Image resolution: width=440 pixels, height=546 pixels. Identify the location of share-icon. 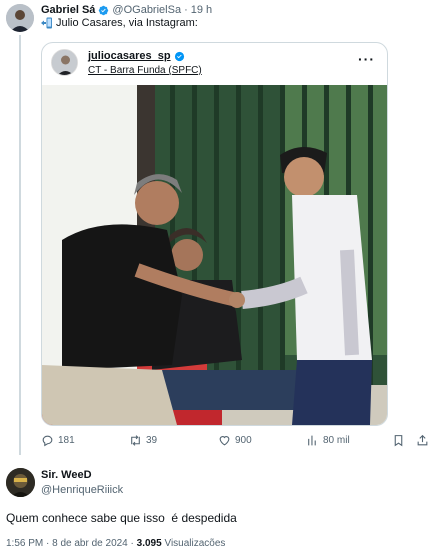
(422, 440).